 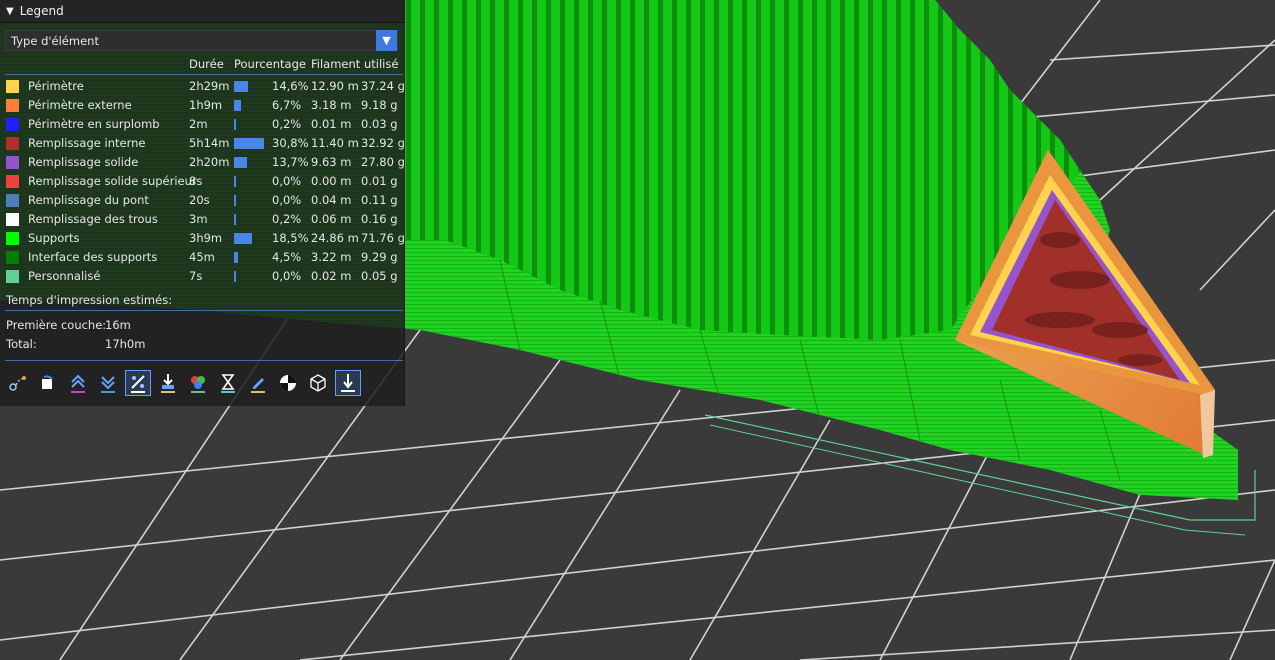 I want to click on weight-value: 32.92 g, so click(x=383, y=143).